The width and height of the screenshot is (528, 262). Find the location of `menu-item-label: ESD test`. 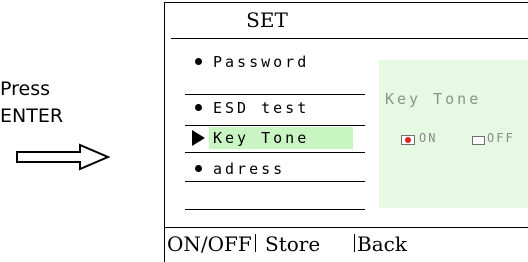

menu-item-label: ESD test is located at coordinates (261, 108).